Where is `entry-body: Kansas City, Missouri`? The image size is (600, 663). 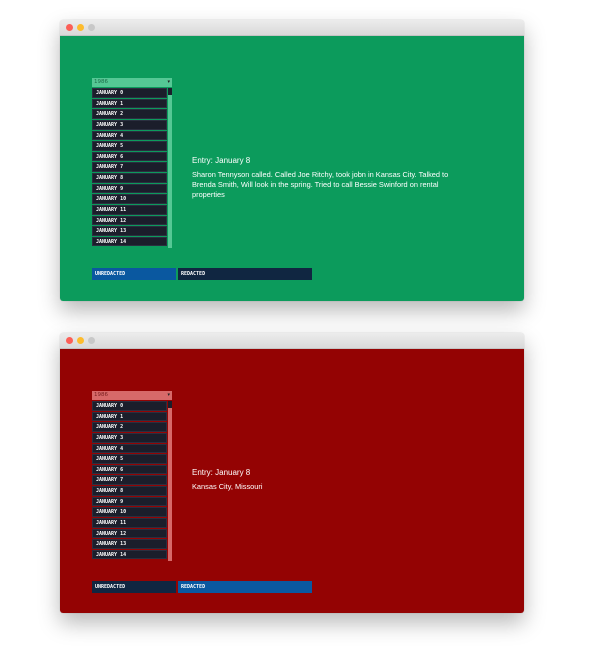 entry-body: Kansas City, Missouri is located at coordinates (227, 486).